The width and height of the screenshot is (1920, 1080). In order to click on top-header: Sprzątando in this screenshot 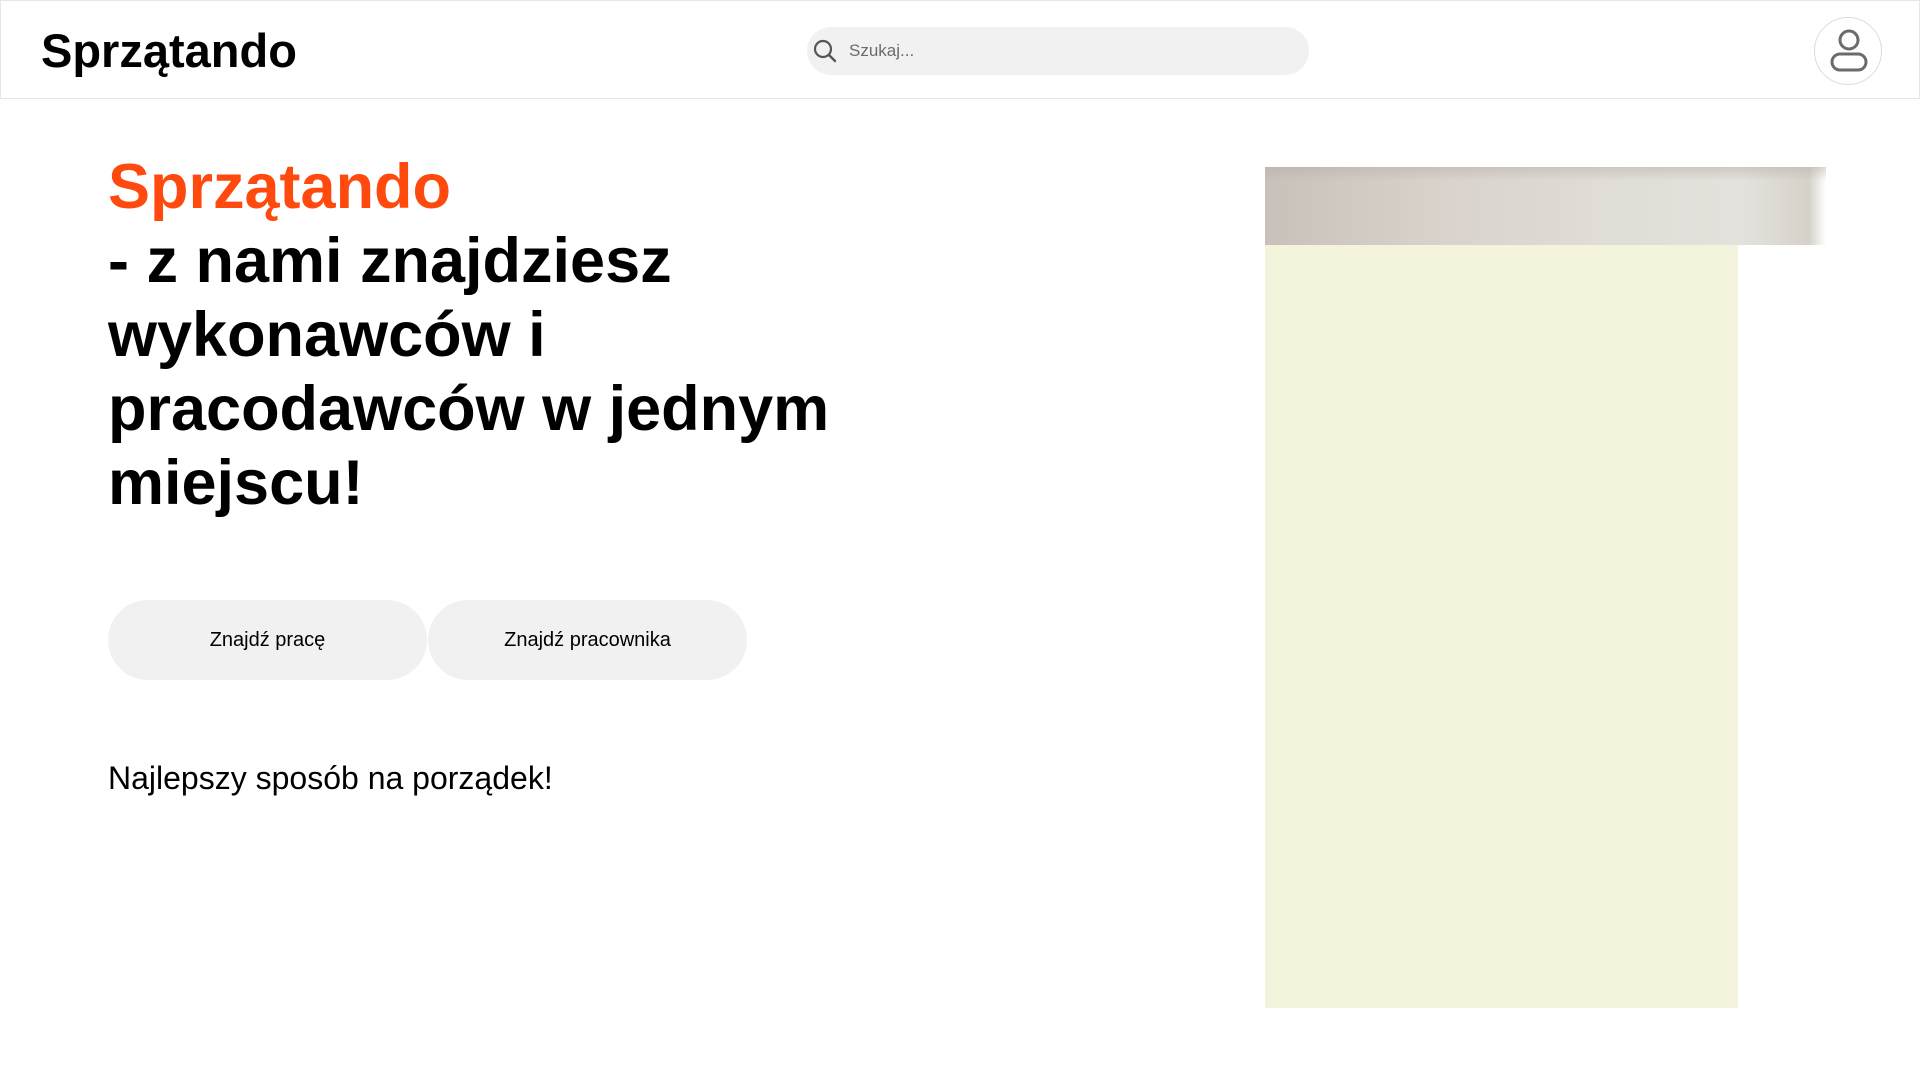, I will do `click(960, 49)`.